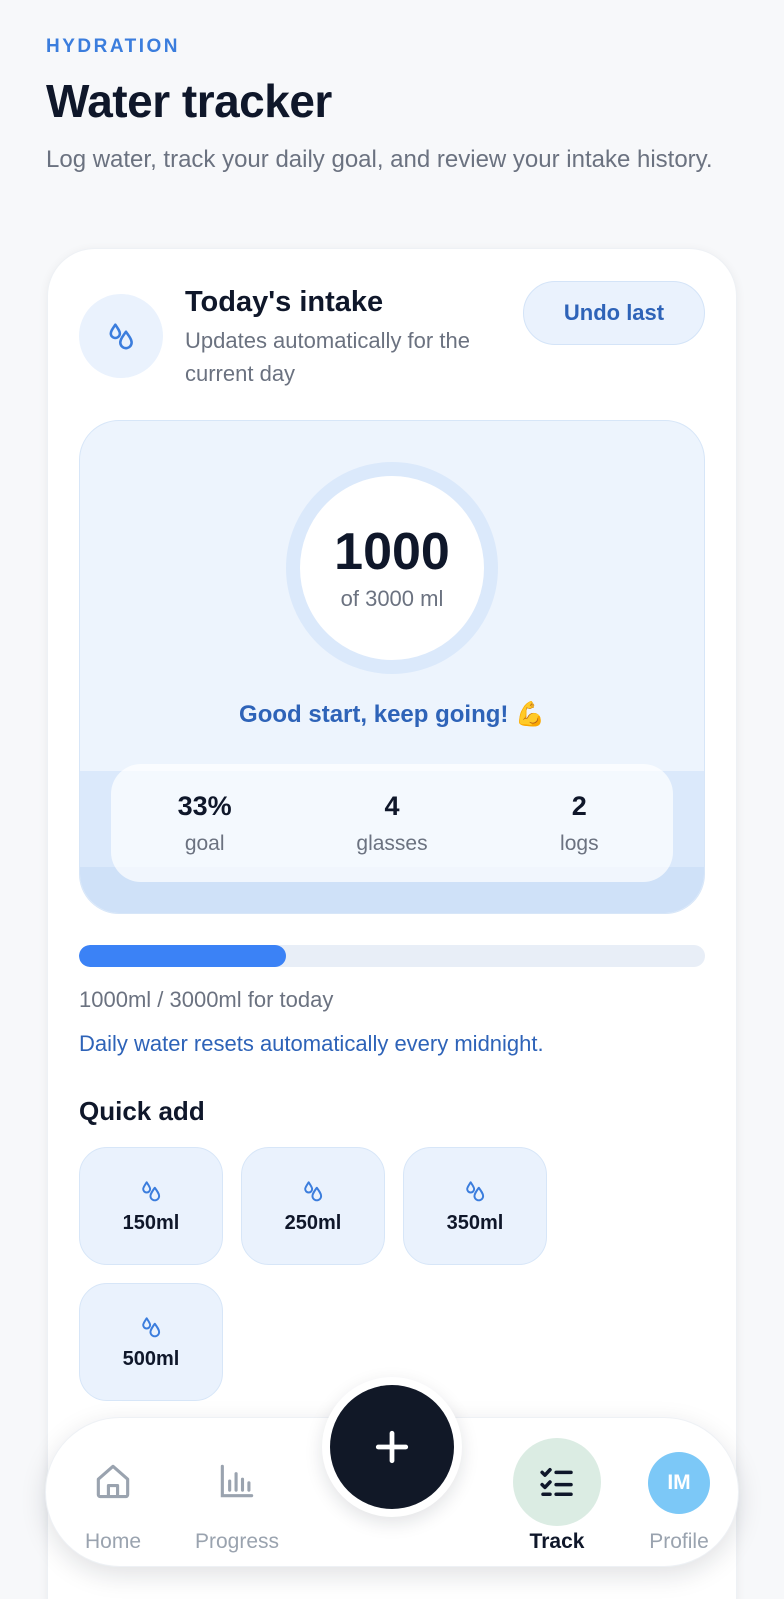 The image size is (784, 1599). Describe the element at coordinates (313, 1222) in the screenshot. I see `quick-add-label: 250ml` at that location.